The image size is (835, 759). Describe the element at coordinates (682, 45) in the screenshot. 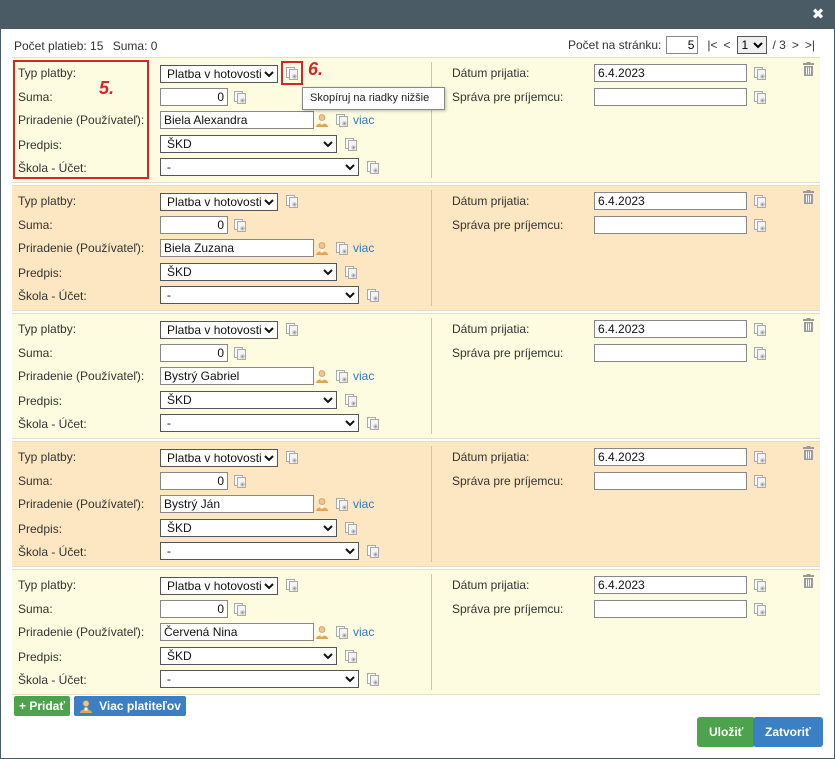

I see `per-page-input` at that location.